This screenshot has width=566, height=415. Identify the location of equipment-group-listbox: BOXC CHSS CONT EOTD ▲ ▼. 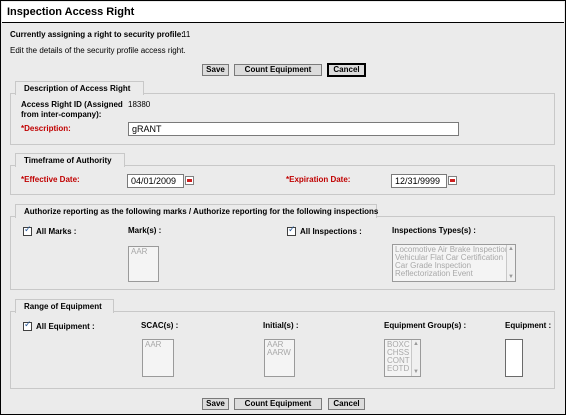
(402, 358).